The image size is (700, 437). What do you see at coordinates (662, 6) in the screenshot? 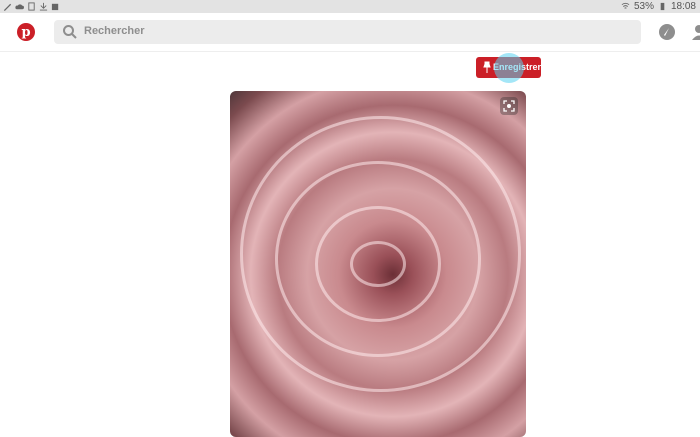
I see `battery-icon` at bounding box center [662, 6].